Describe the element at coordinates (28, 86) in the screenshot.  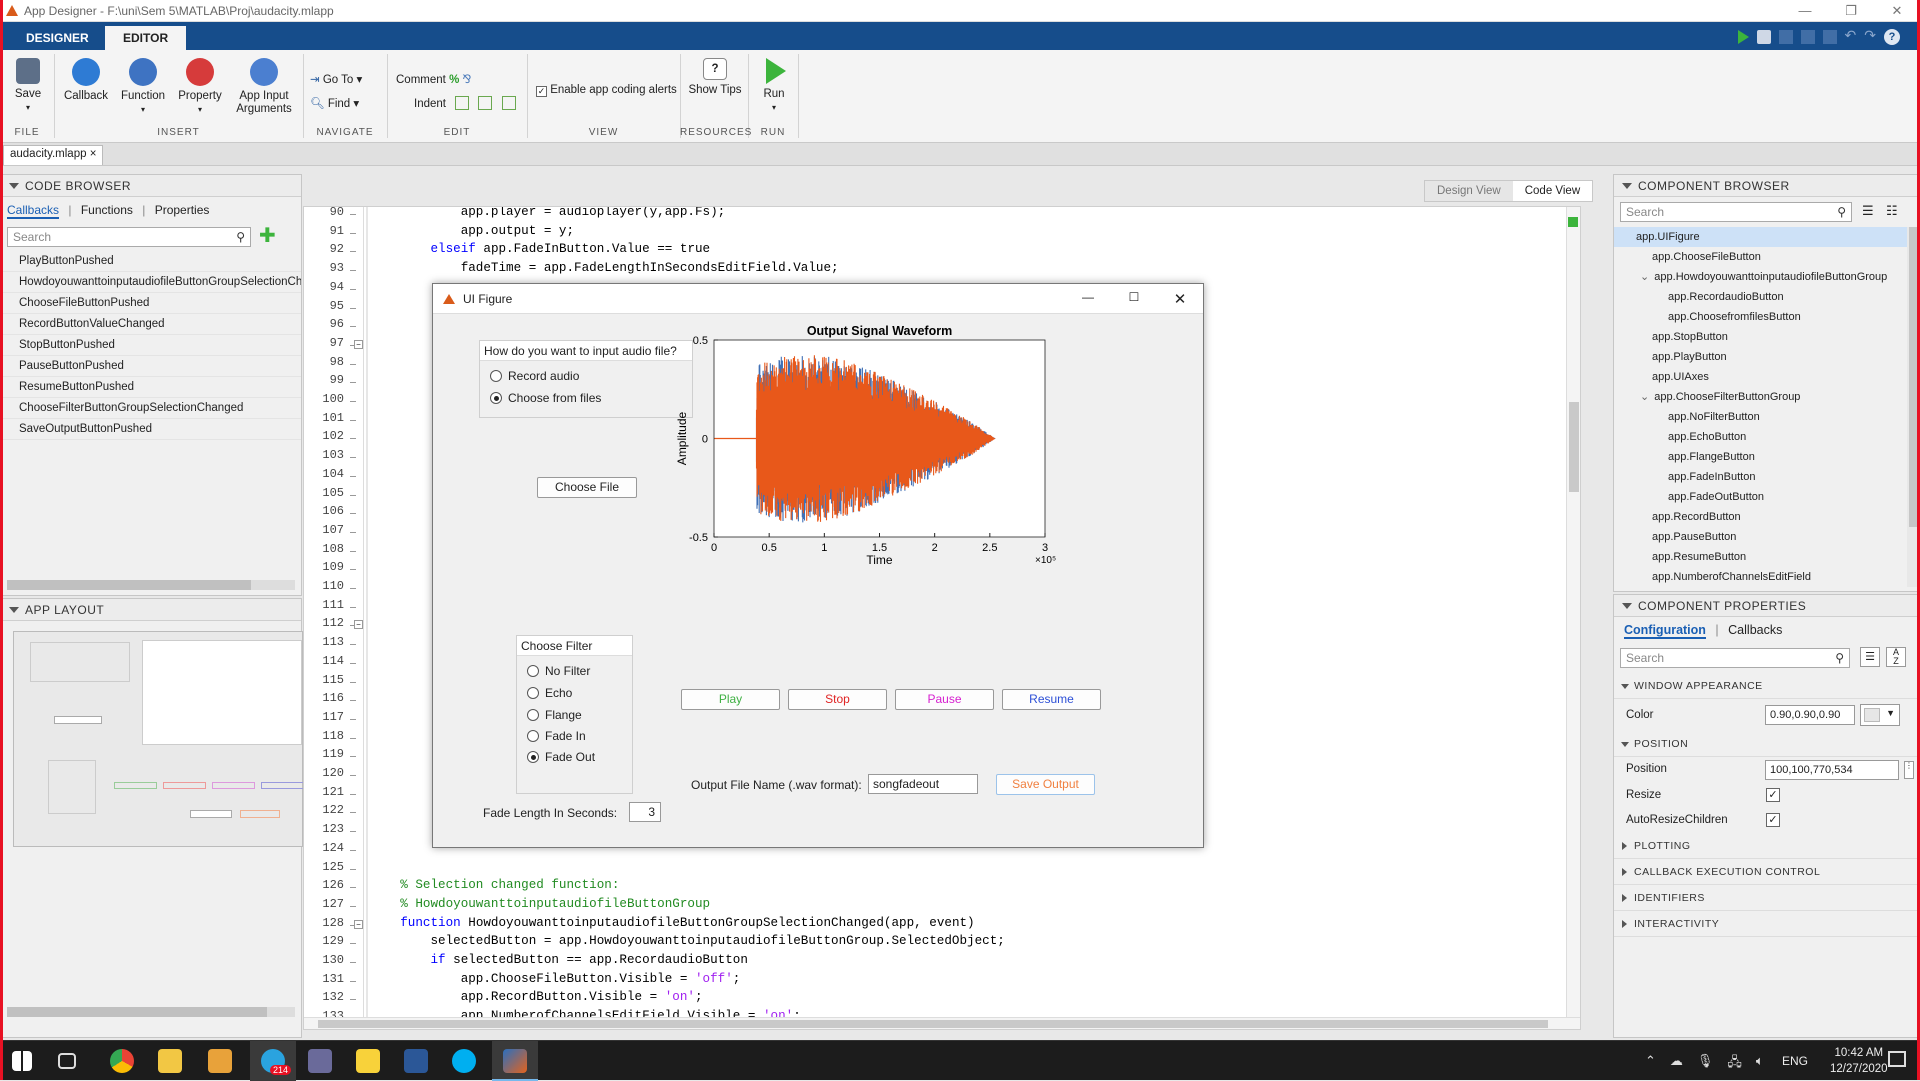
I see `save-button: Save ▾` at that location.